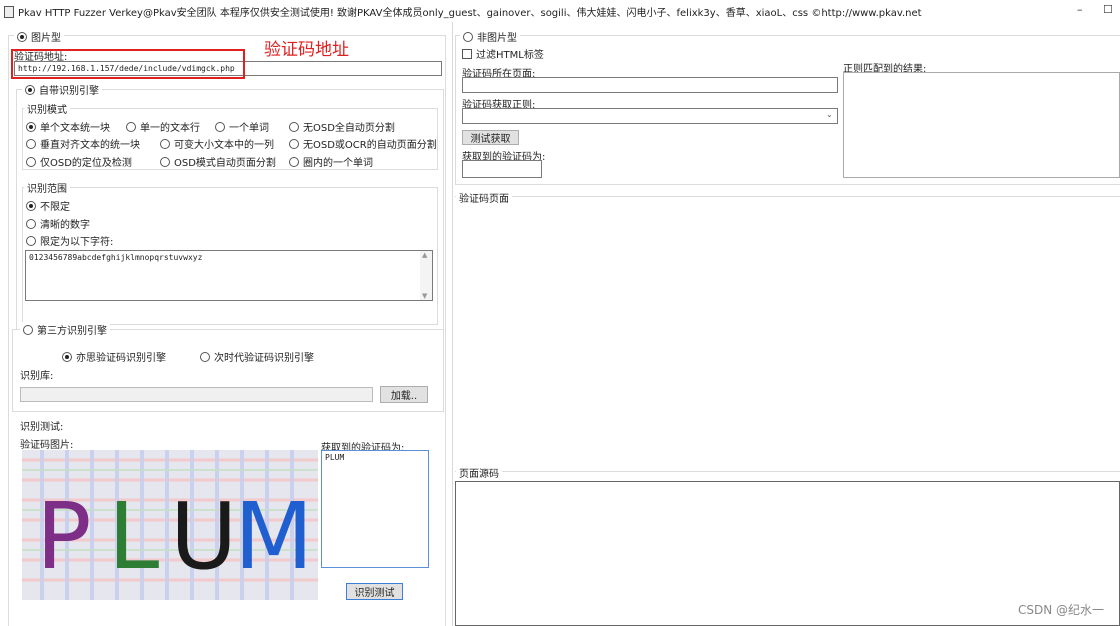 The image size is (1120, 626). What do you see at coordinates (1080, 9) in the screenshot?
I see `minimize-button: –` at bounding box center [1080, 9].